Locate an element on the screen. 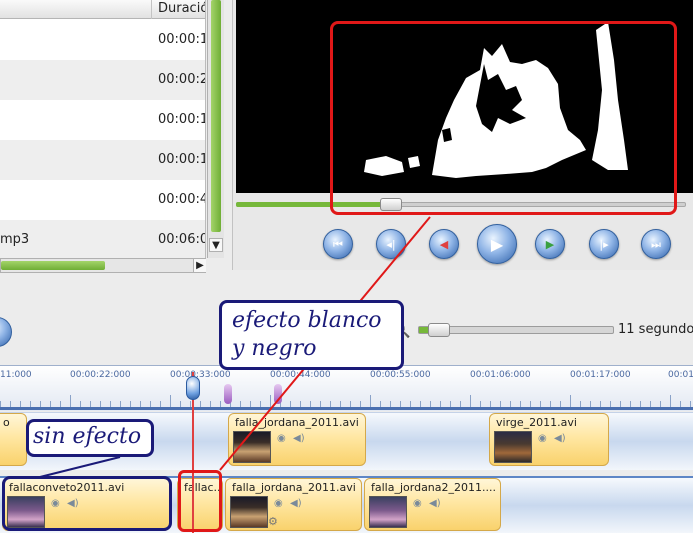 This screenshot has height=533, width=693. file-list-vertical-scrollbar: ▼ is located at coordinates (215, 129).